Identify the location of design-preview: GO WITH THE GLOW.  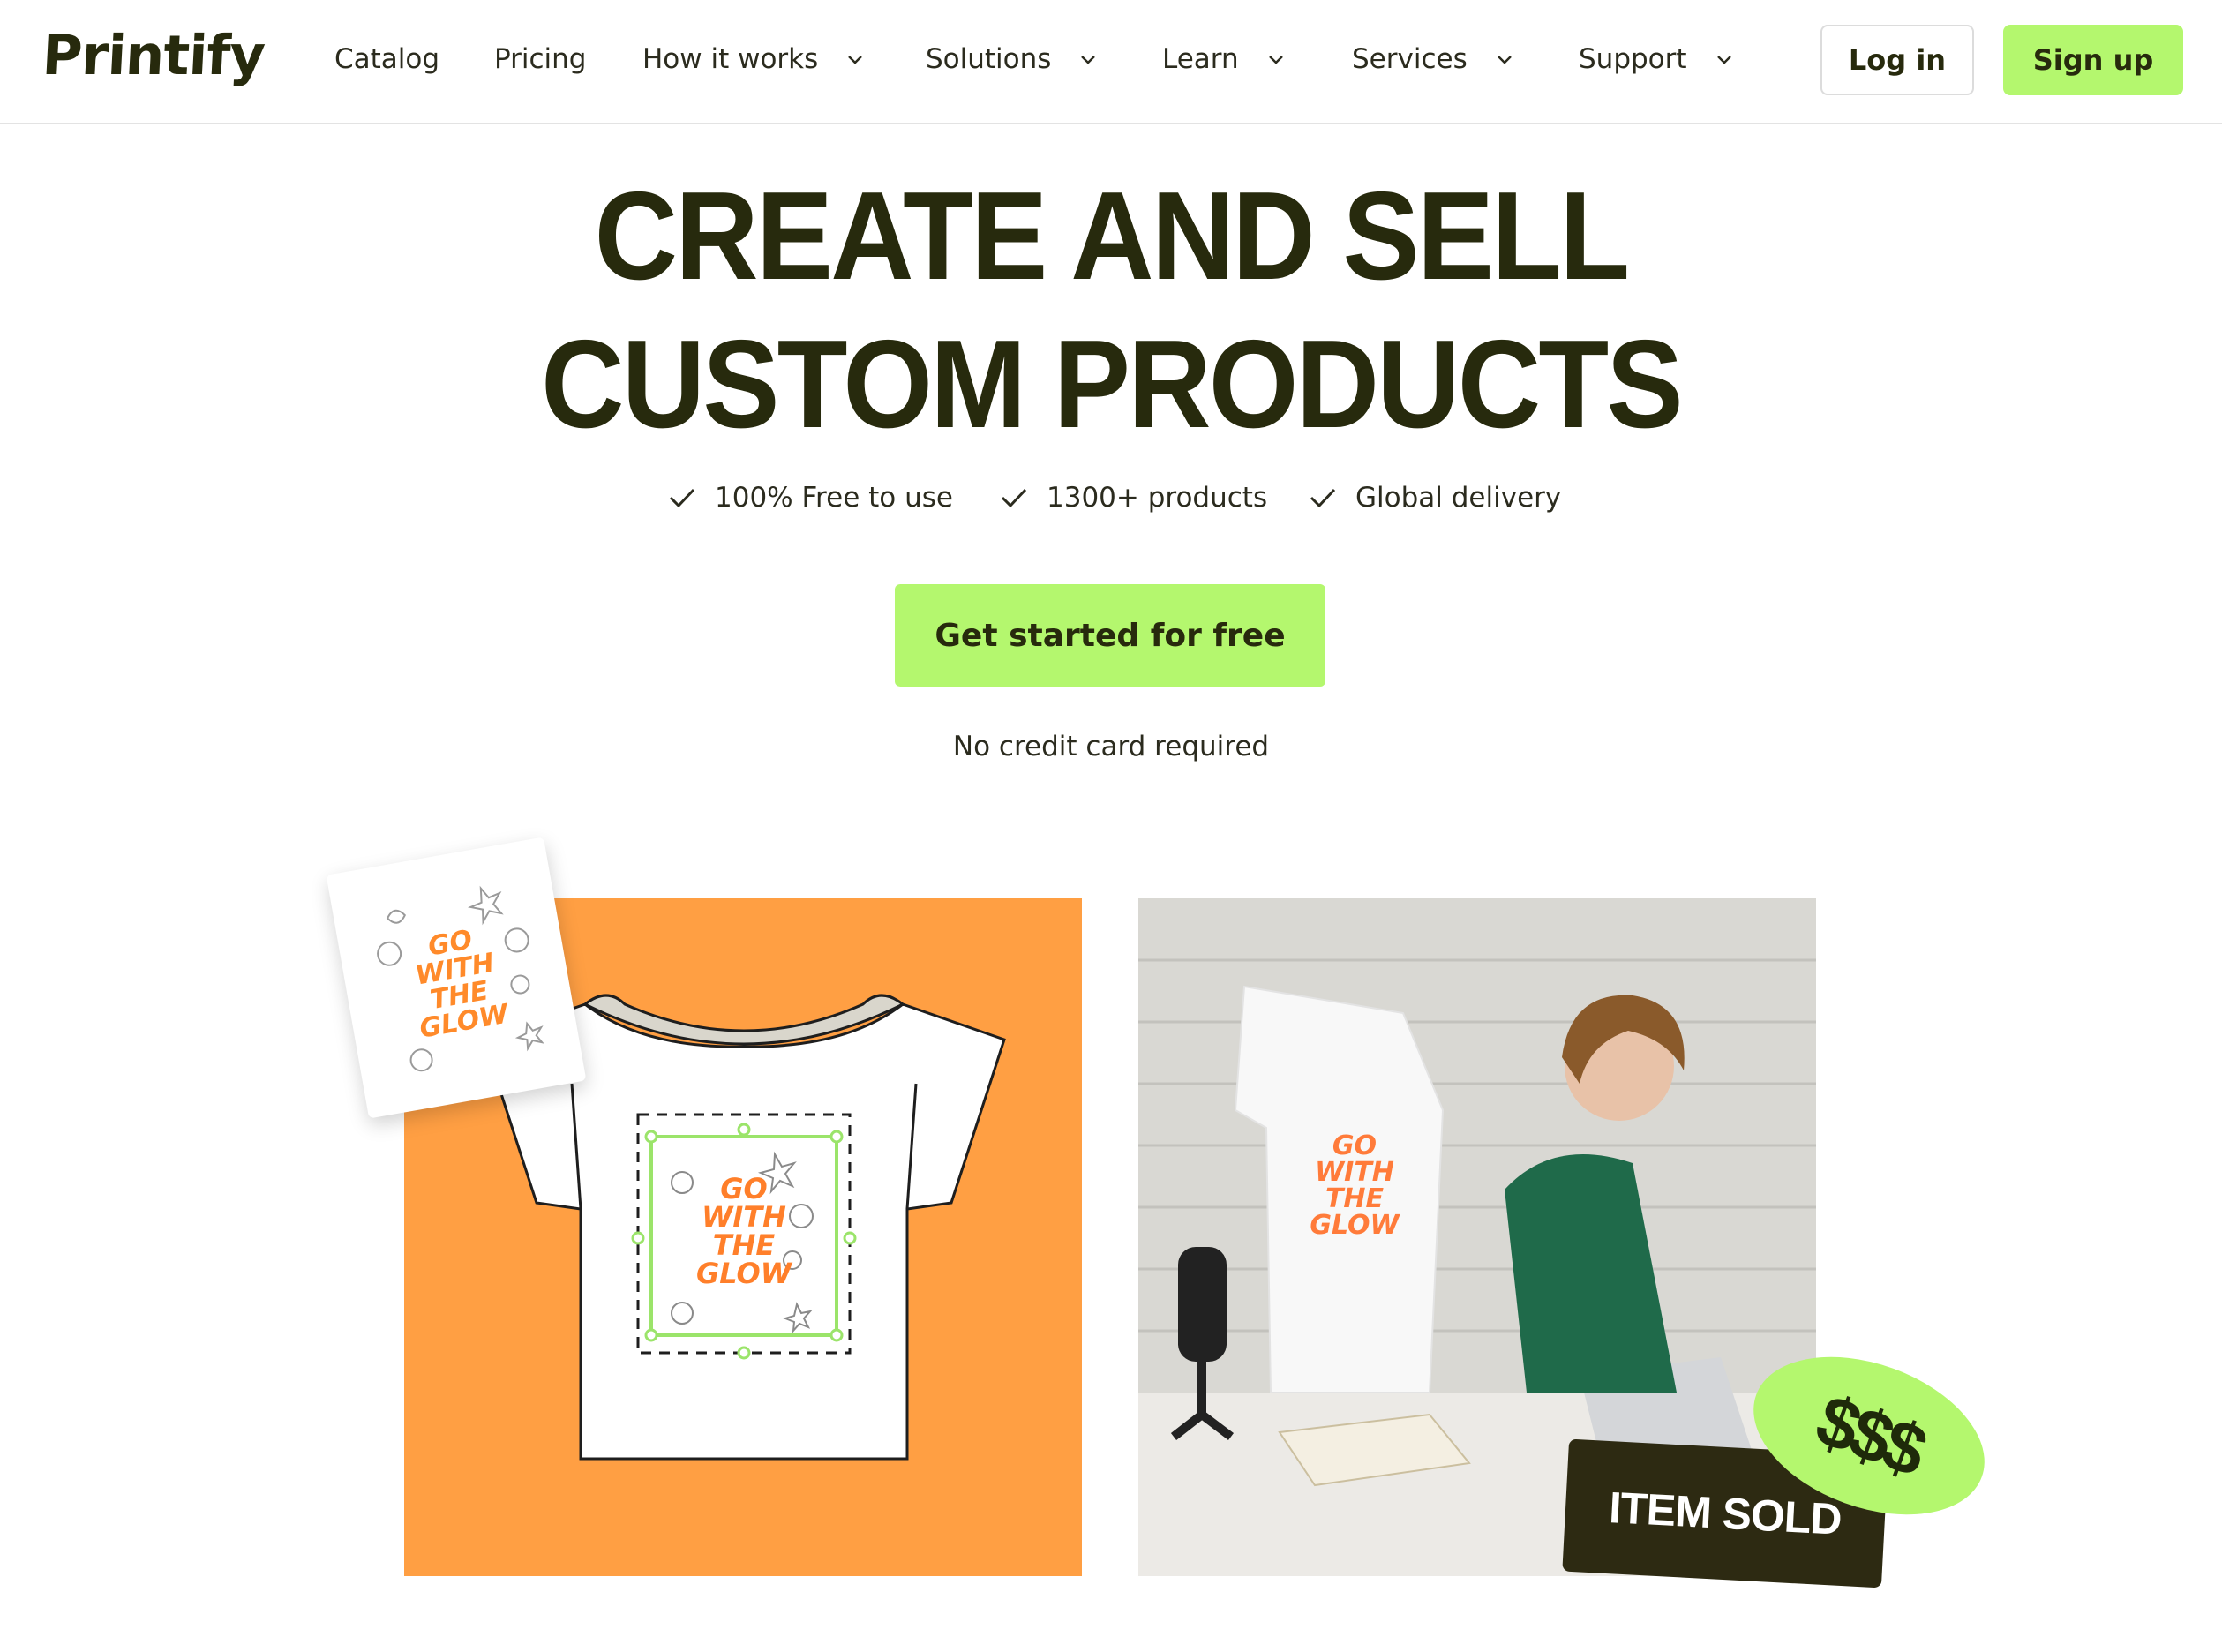
(460, 978).